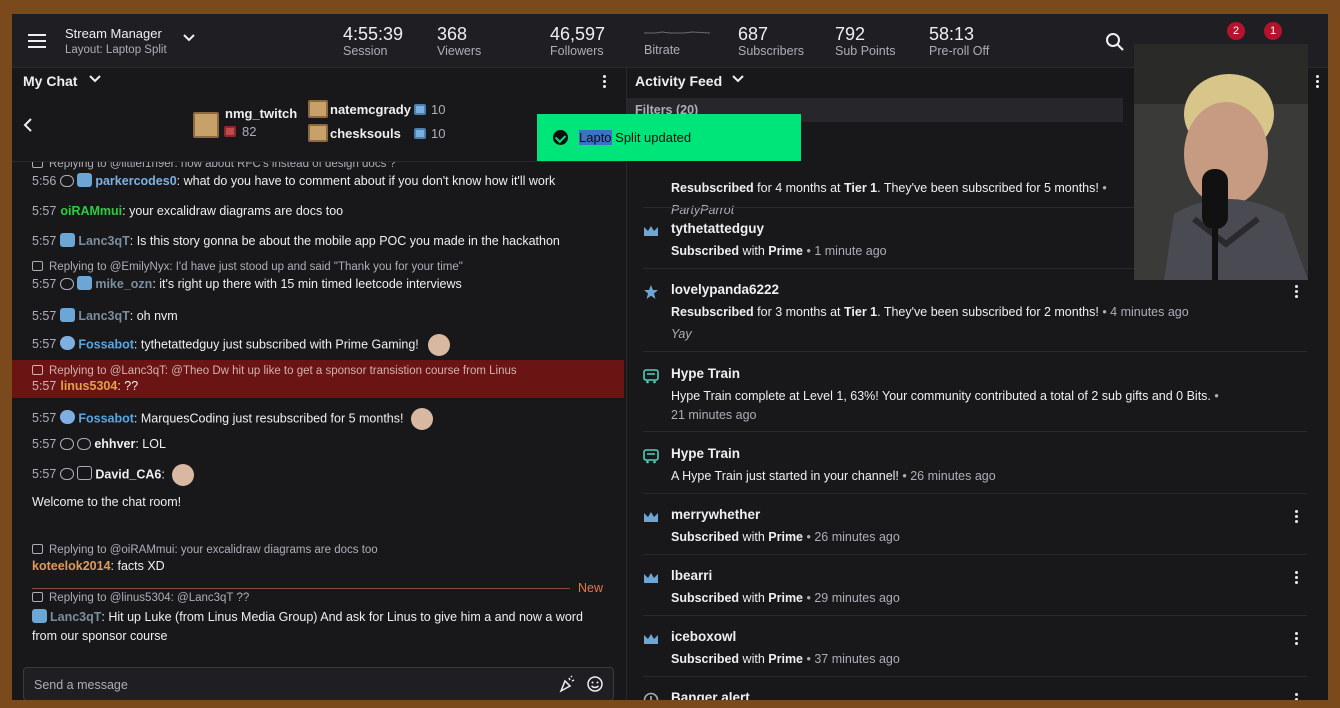 This screenshot has height=708, width=1340. What do you see at coordinates (591, 588) in the screenshot?
I see `new-messages-label: New` at bounding box center [591, 588].